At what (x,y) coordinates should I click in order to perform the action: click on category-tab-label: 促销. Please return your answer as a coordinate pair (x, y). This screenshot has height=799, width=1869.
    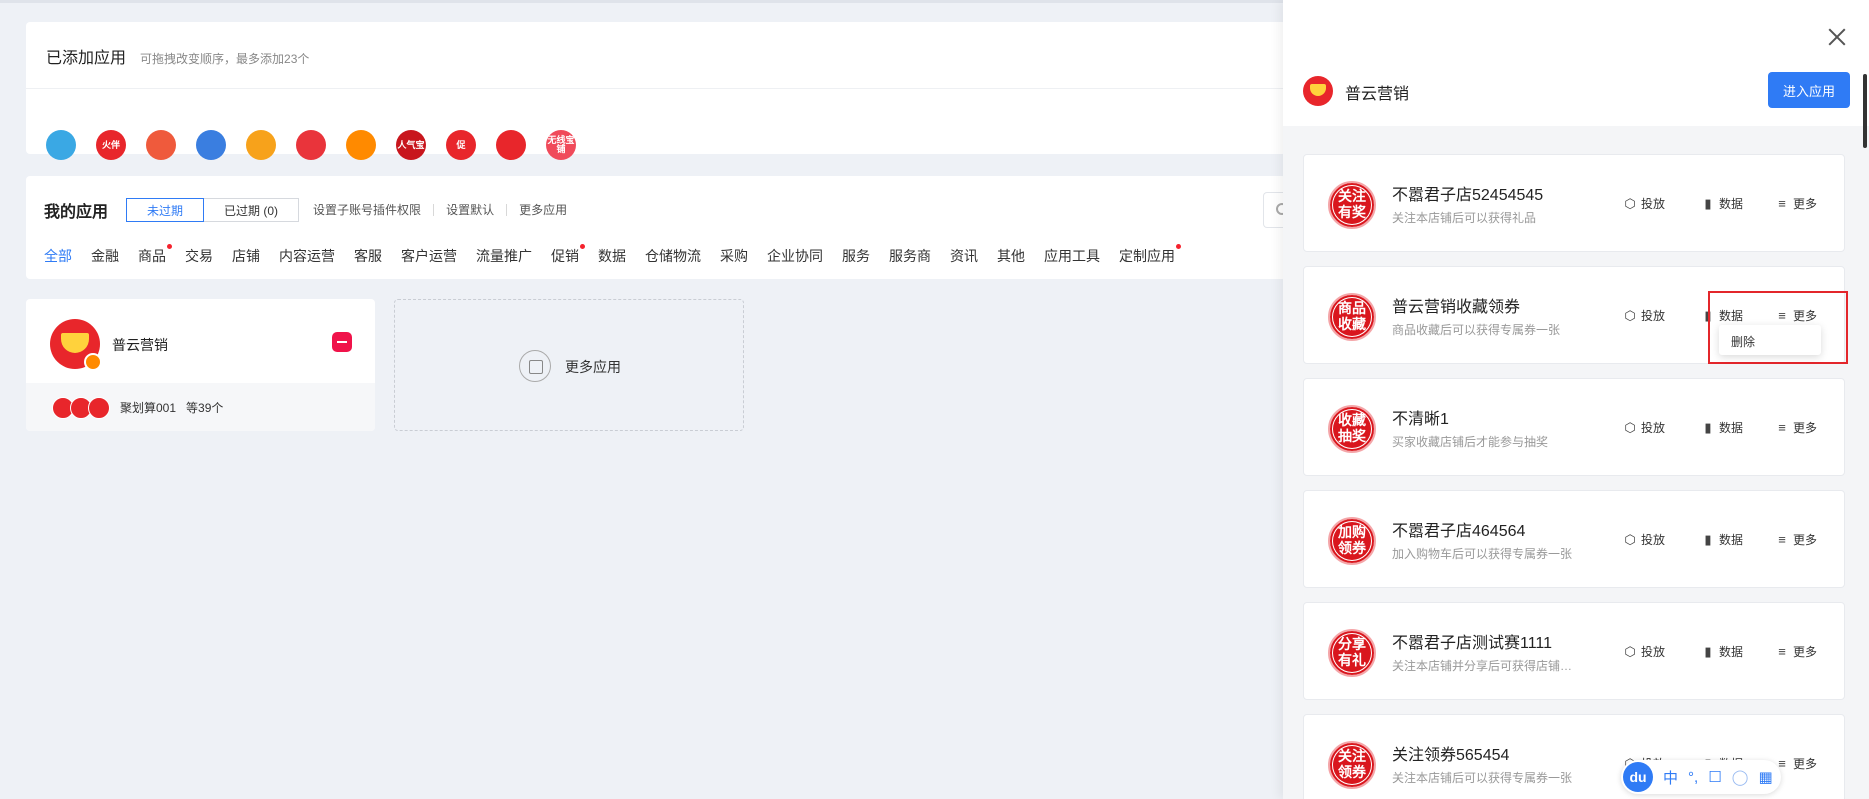
    Looking at the image, I should click on (565, 256).